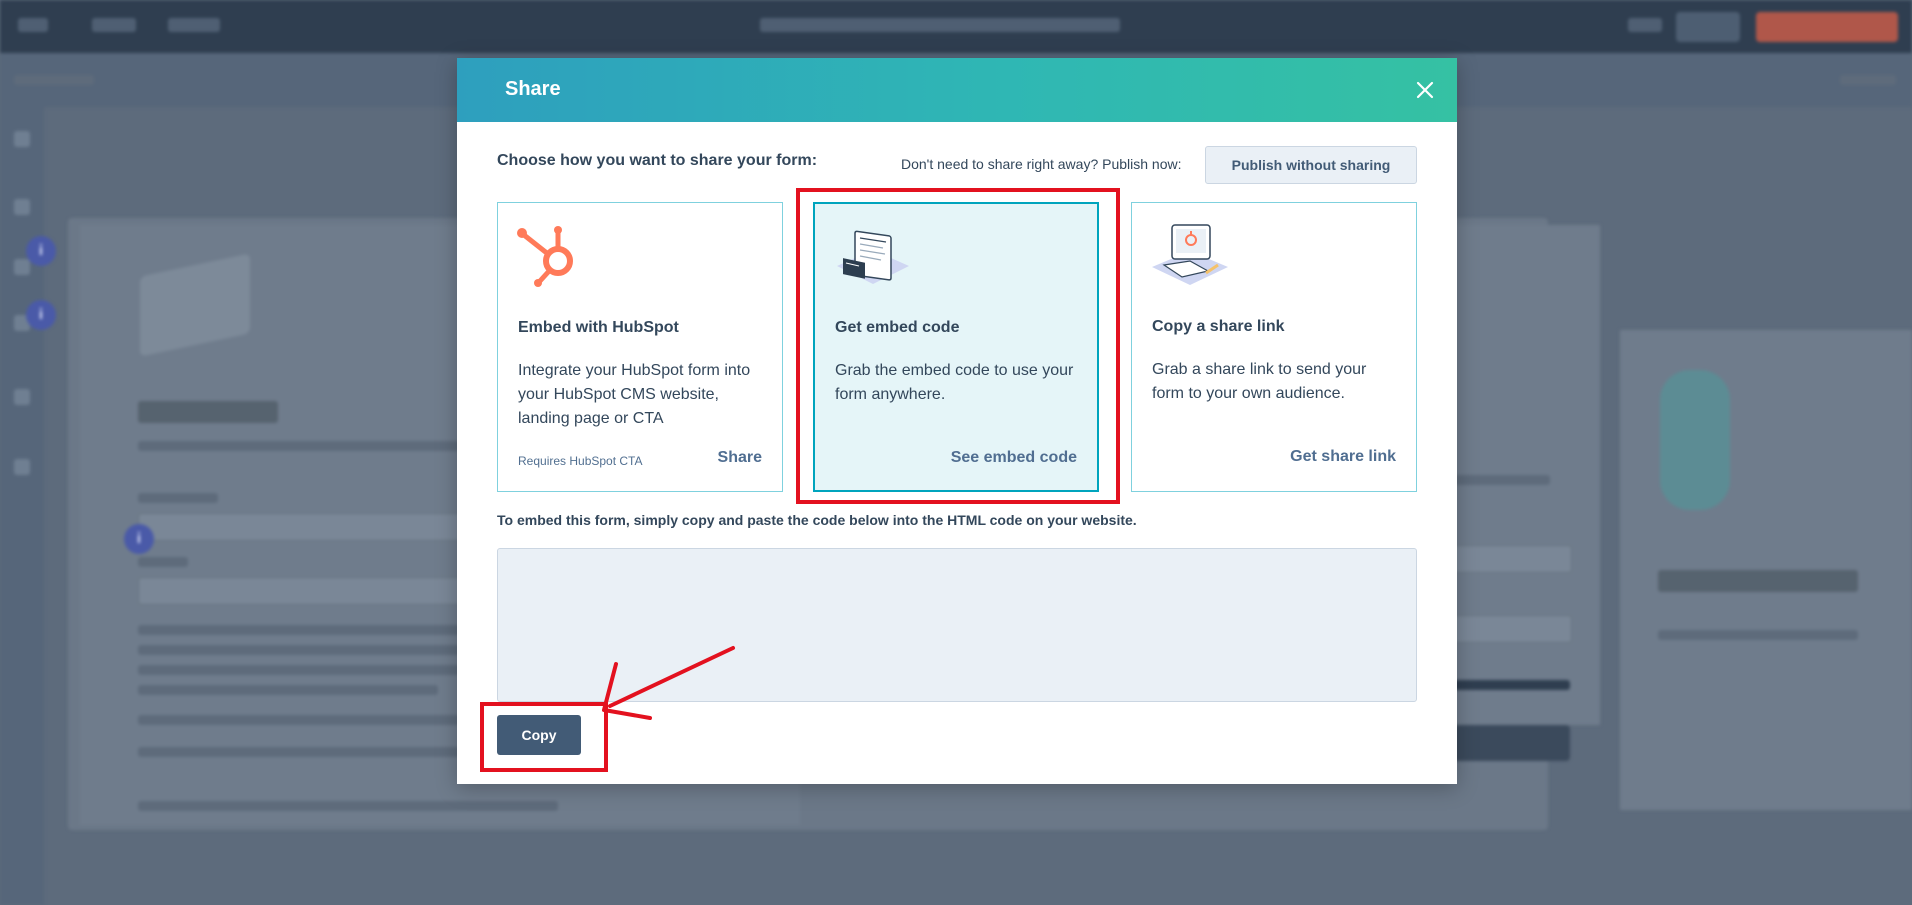  What do you see at coordinates (22, 506) in the screenshot?
I see `left-nav` at bounding box center [22, 506].